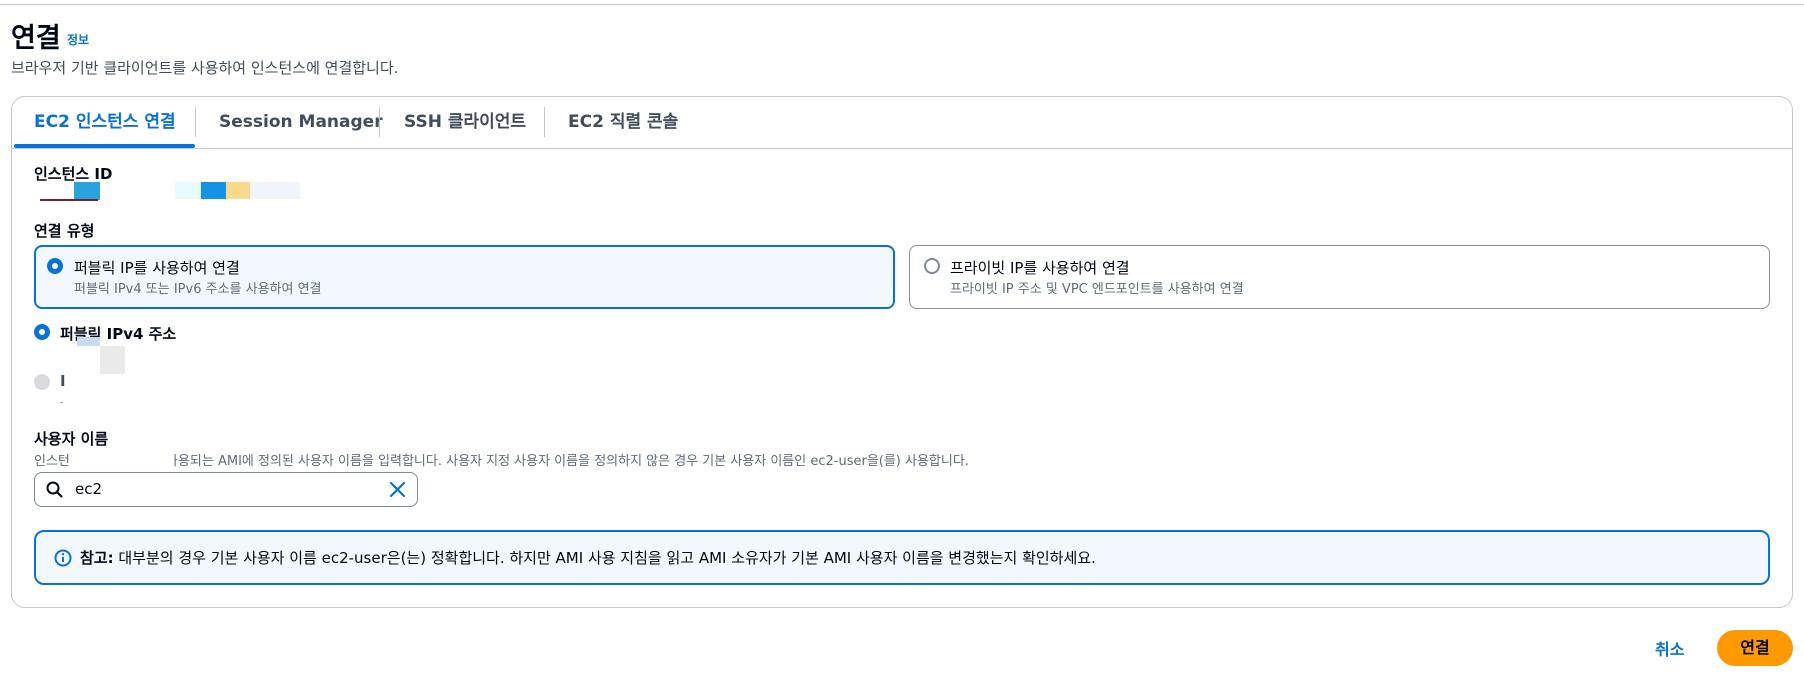 Image resolution: width=1804 pixels, height=674 pixels. Describe the element at coordinates (78, 39) in the screenshot. I see `info-link: 정보` at that location.